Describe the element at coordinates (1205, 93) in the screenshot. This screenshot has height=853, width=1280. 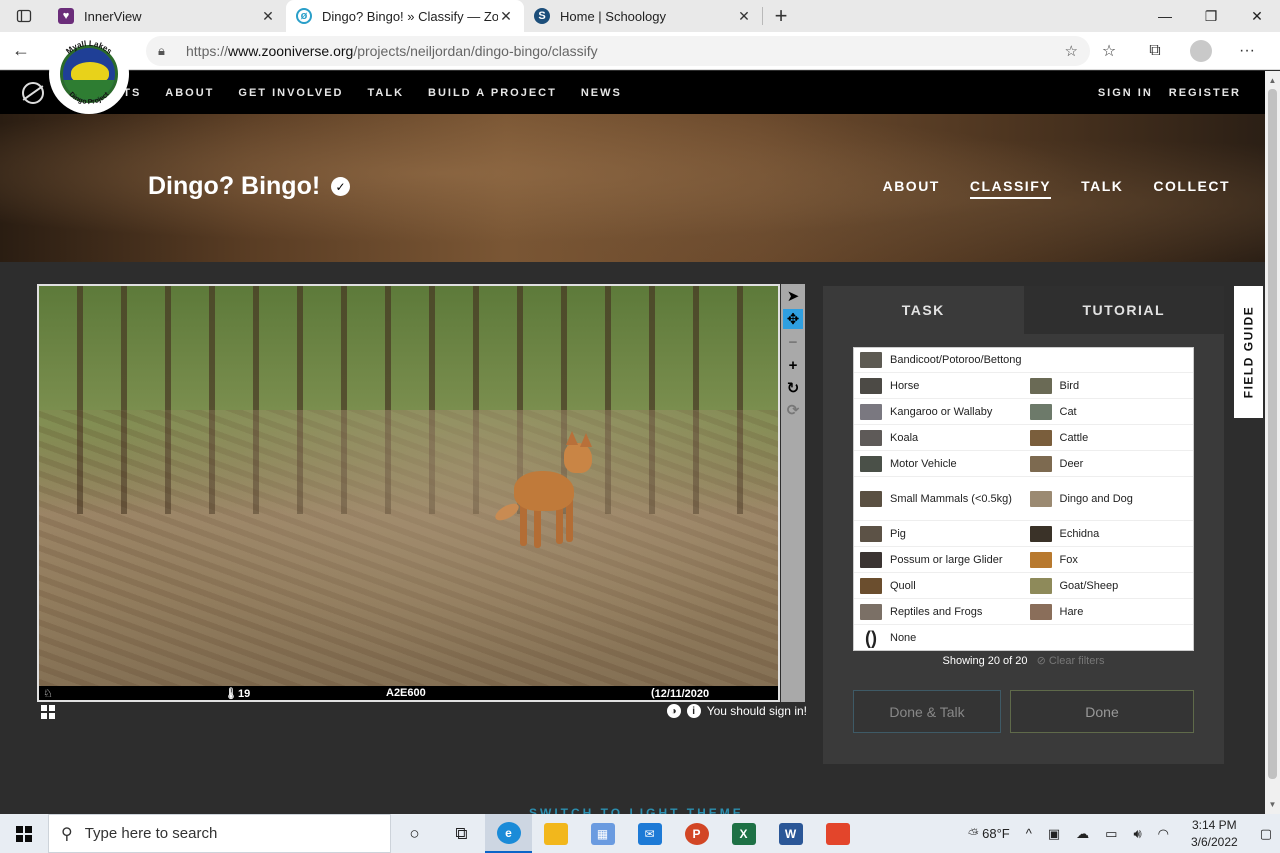
I see `register-link: REGISTER` at that location.